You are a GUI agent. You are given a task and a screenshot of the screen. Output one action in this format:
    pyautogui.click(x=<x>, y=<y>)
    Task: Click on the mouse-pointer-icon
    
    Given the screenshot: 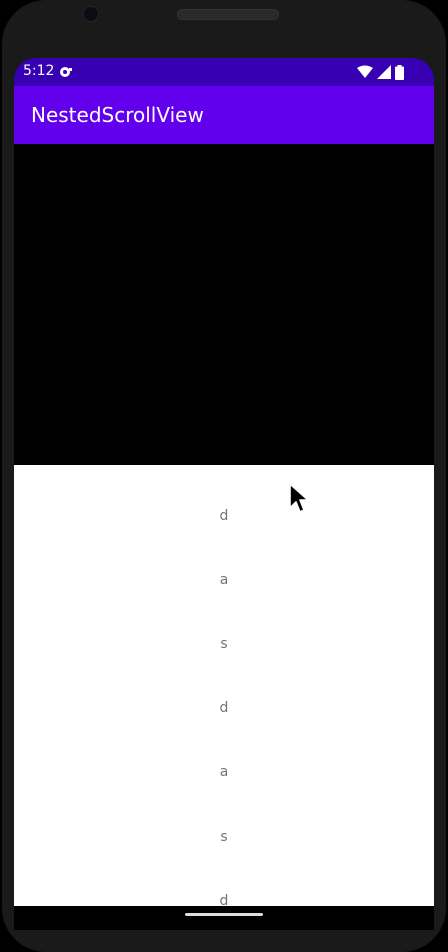 What is the action you would take?
    pyautogui.click(x=299, y=498)
    